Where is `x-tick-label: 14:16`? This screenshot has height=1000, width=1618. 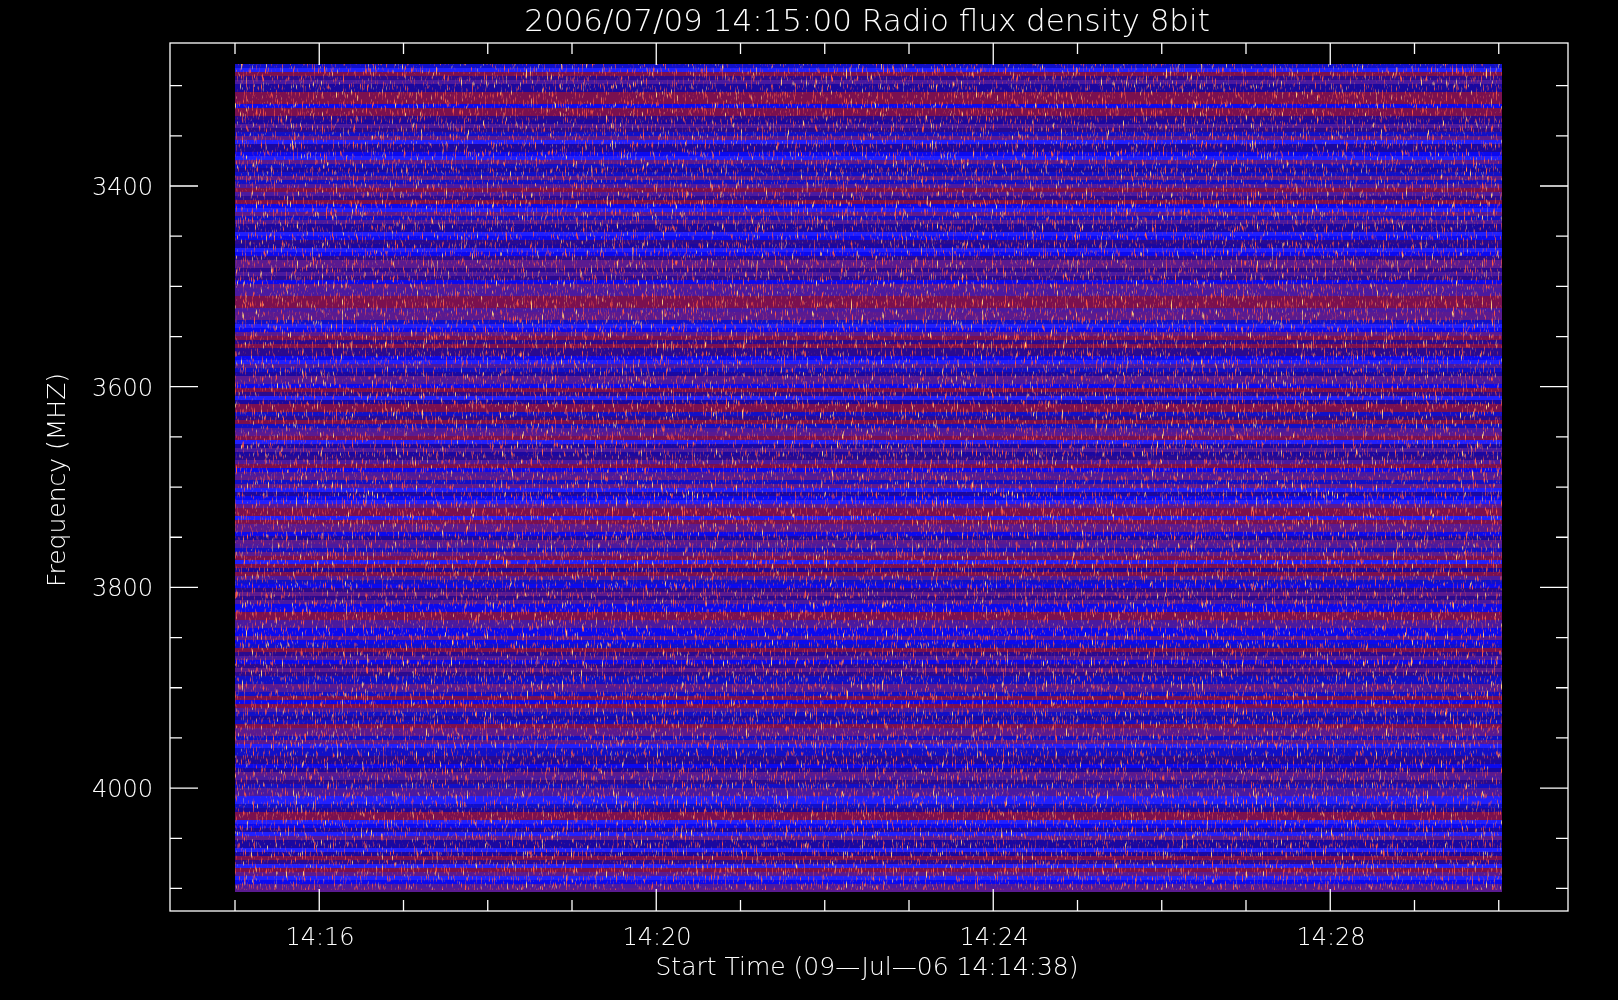
x-tick-label: 14:16 is located at coordinates (320, 937).